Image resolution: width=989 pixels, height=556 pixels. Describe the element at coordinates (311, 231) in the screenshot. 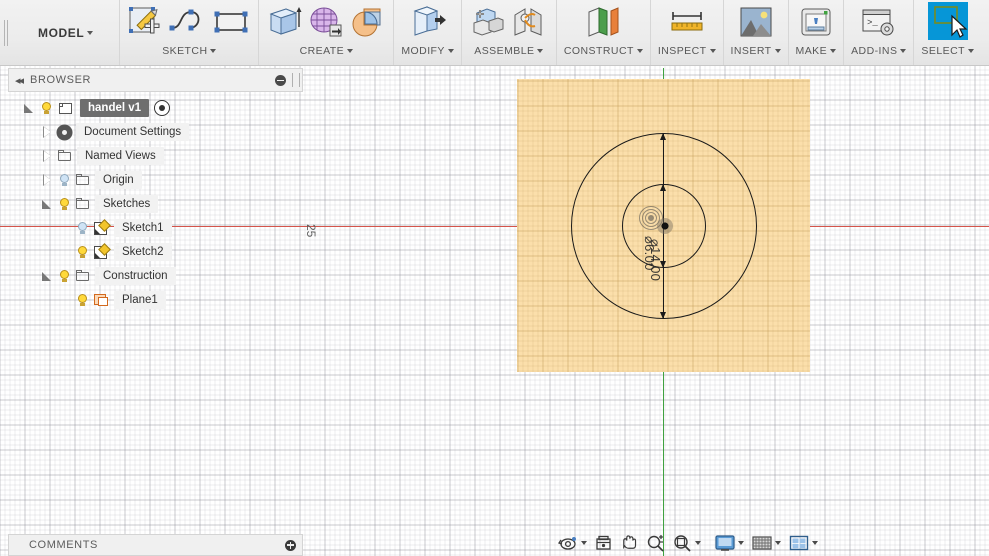

I see `grid-scale-label: 25` at that location.